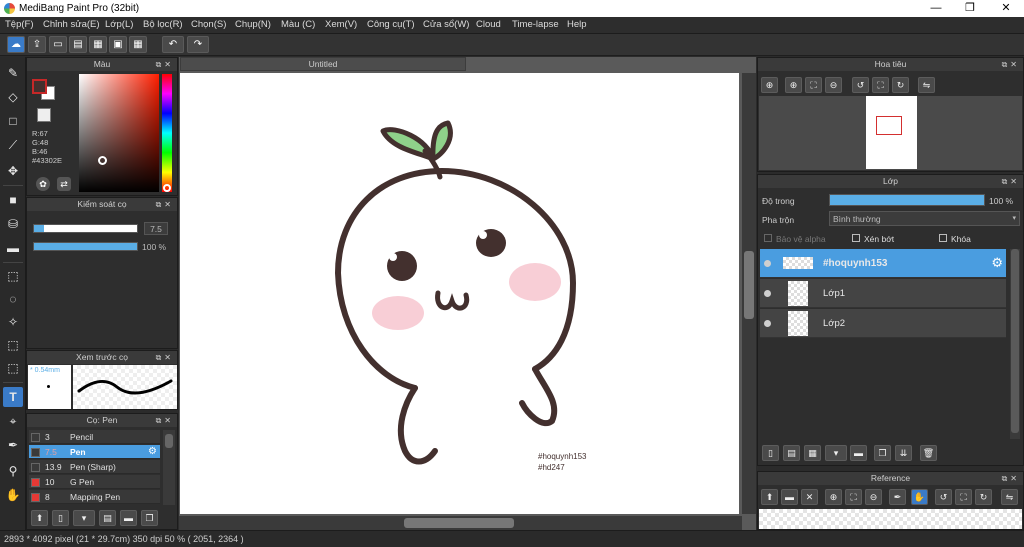  Describe the element at coordinates (13, 73) in the screenshot. I see `brush-tool-icon: ✎` at that location.